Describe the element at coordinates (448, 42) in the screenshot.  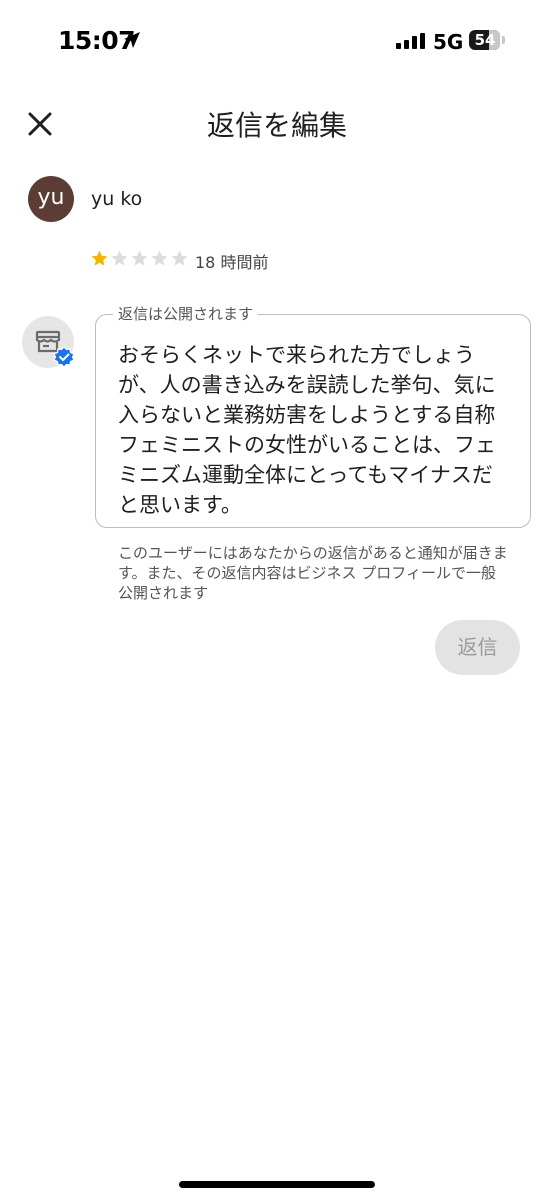
I see `network-type: 5G` at that location.